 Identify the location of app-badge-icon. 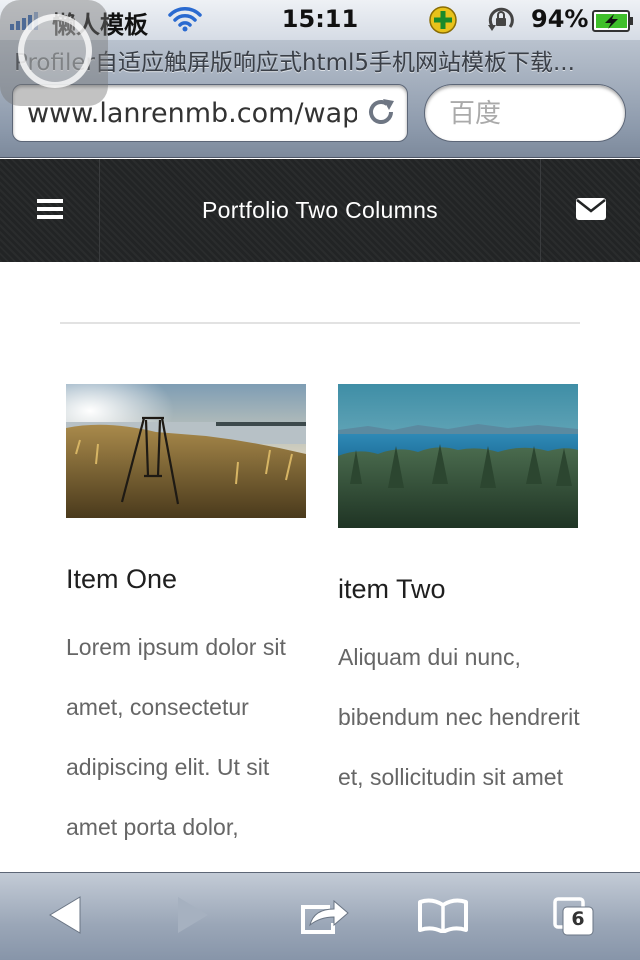
(443, 22).